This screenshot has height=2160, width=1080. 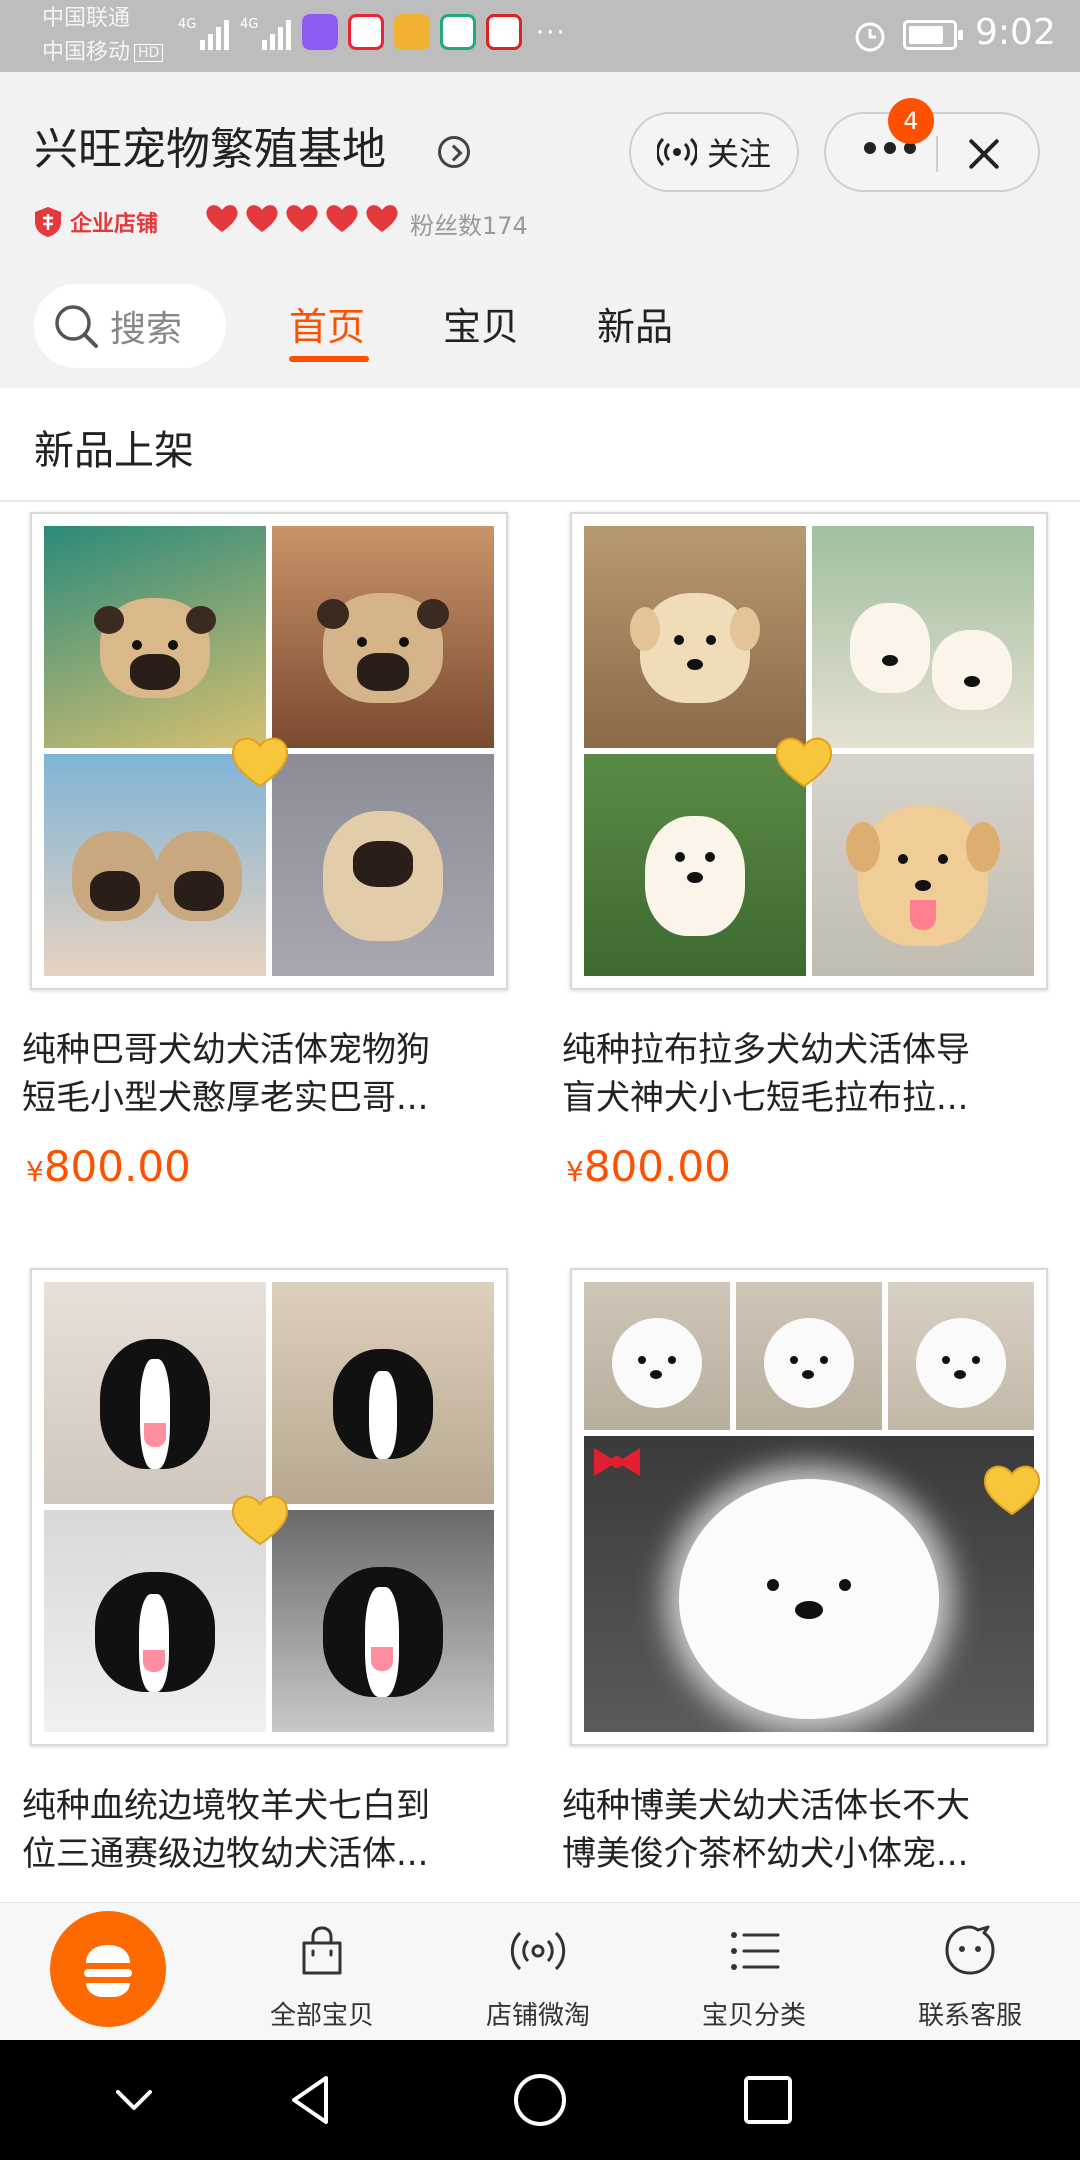 What do you see at coordinates (753, 2016) in the screenshot?
I see `tab-categories-label: 宝贝分类` at bounding box center [753, 2016].